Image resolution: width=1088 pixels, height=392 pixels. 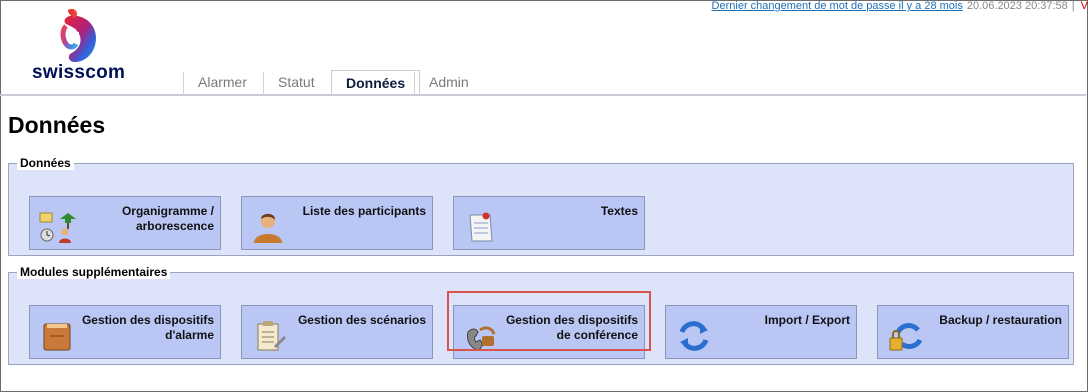 What do you see at coordinates (57, 125) in the screenshot?
I see `page-title: Données` at bounding box center [57, 125].